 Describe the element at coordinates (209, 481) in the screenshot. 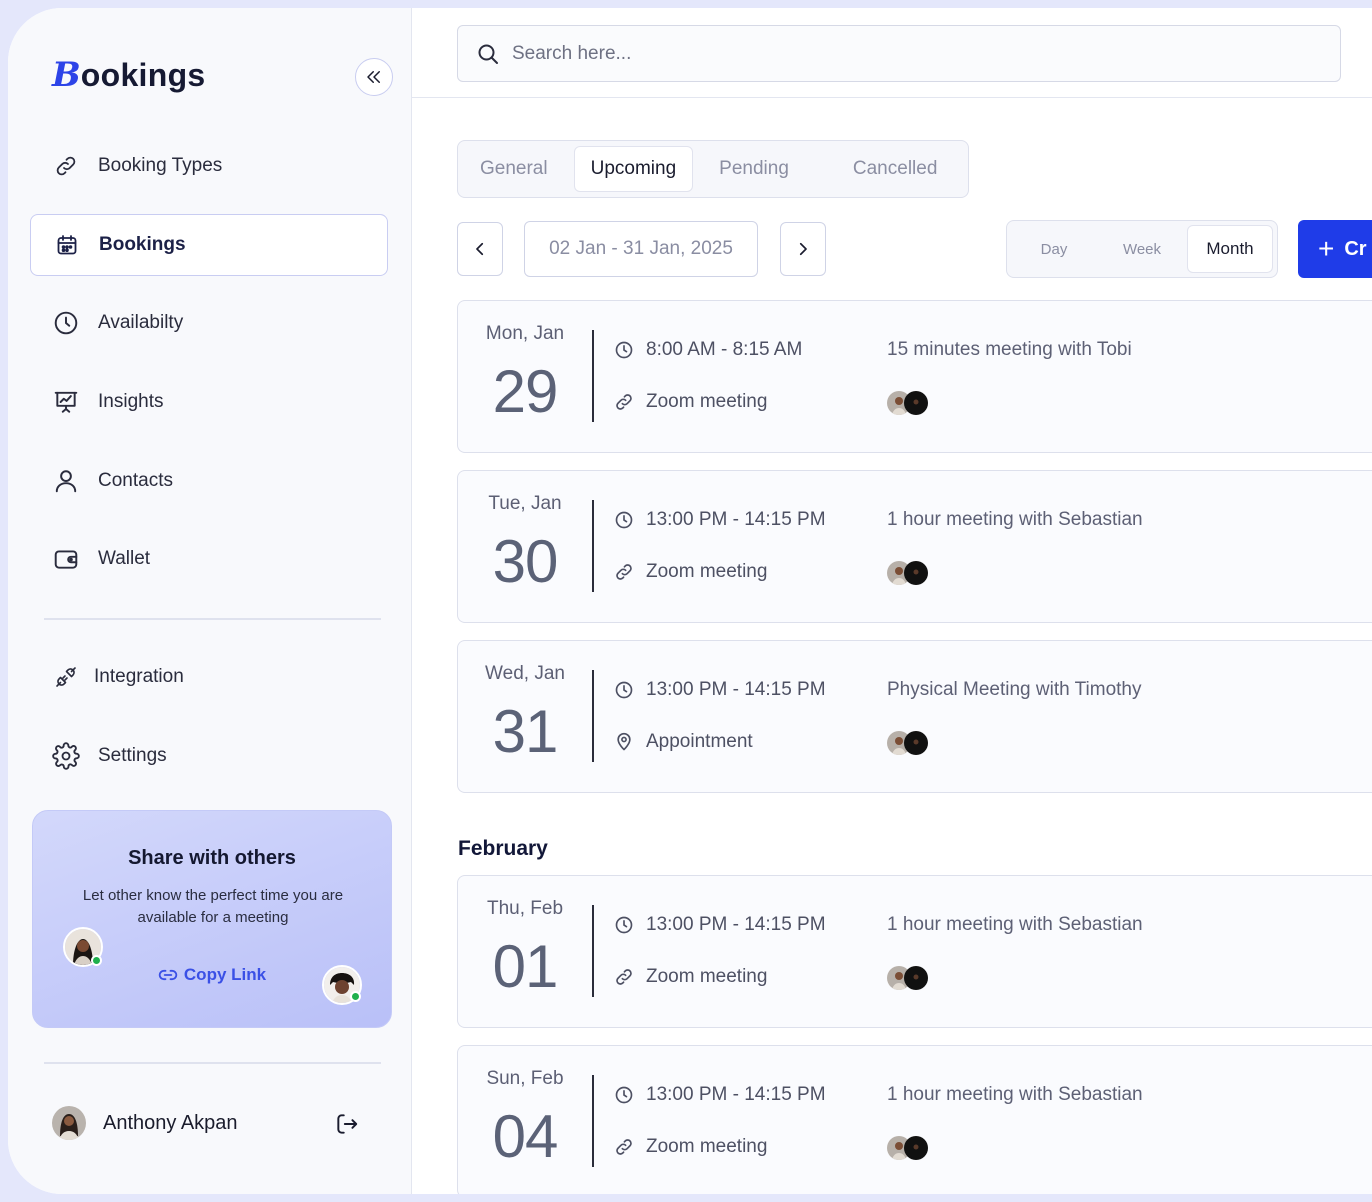

I see `sidebar-item-contacts: Contacts` at that location.